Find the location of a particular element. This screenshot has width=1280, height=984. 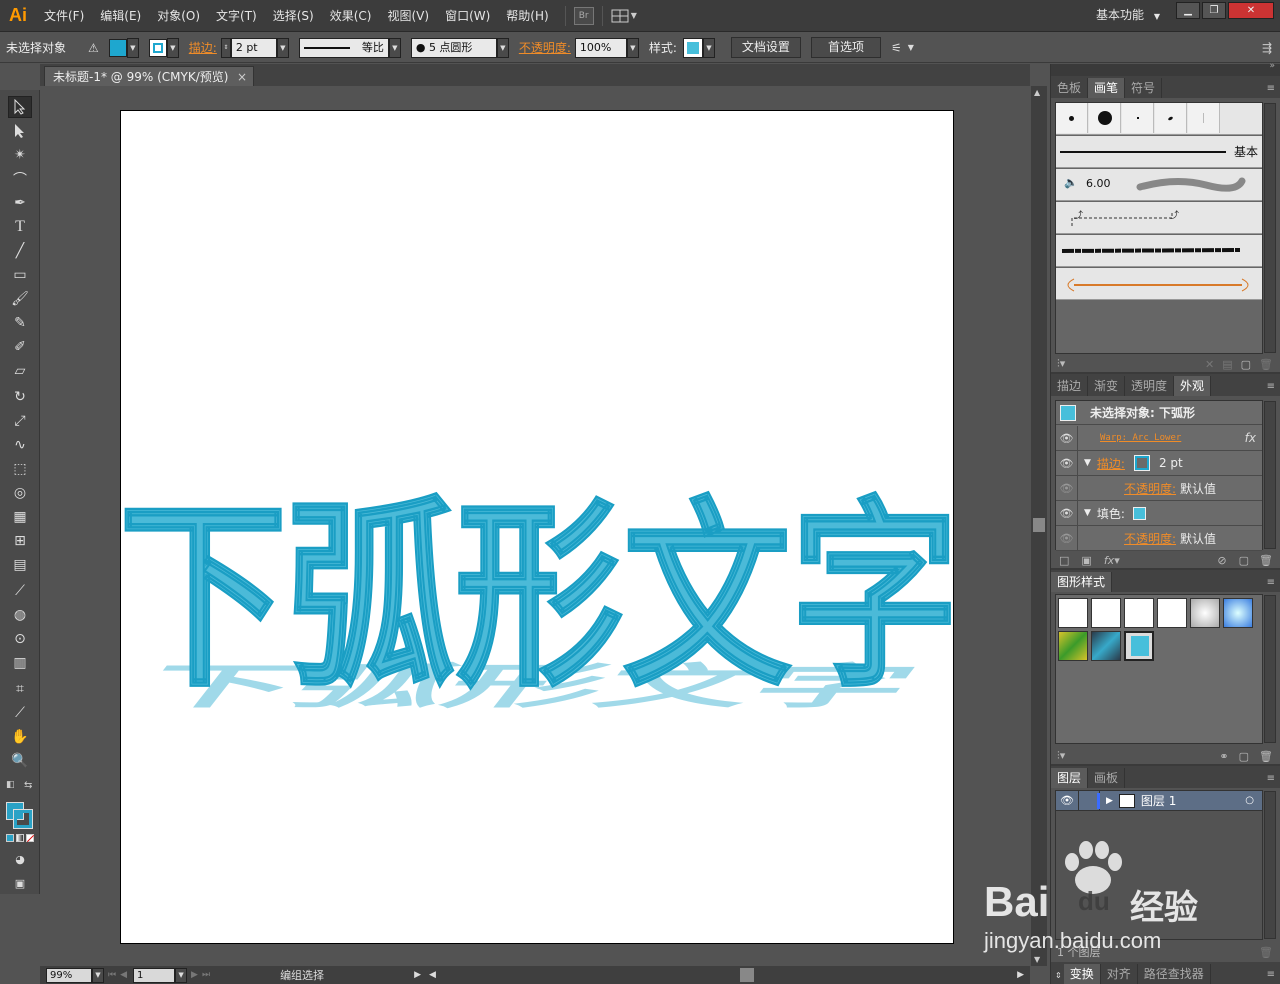

opacity-dropdown: ▼ is located at coordinates (632, 47).